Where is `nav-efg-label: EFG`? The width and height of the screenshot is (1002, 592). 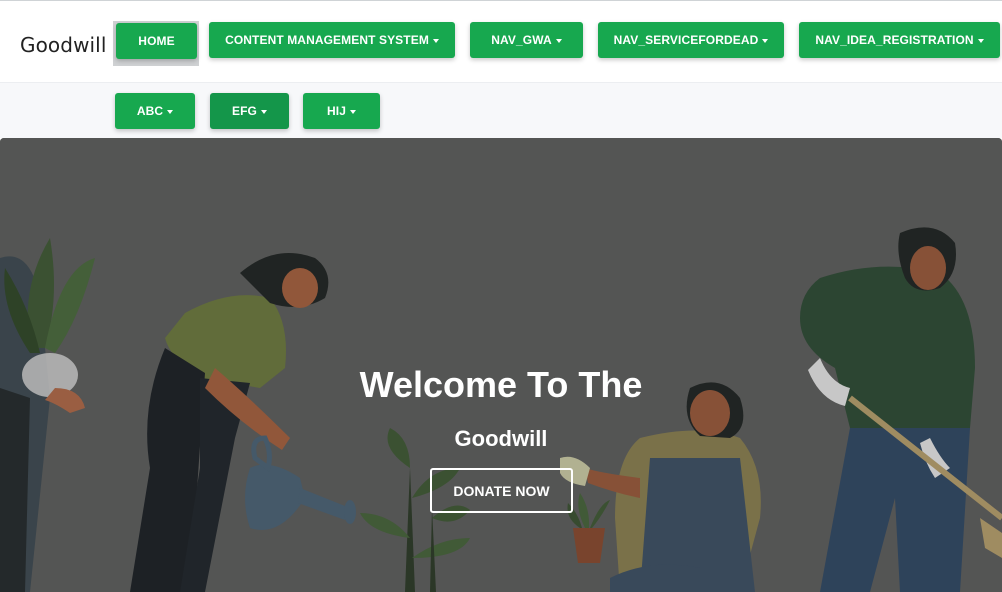
nav-efg-label: EFG is located at coordinates (244, 111).